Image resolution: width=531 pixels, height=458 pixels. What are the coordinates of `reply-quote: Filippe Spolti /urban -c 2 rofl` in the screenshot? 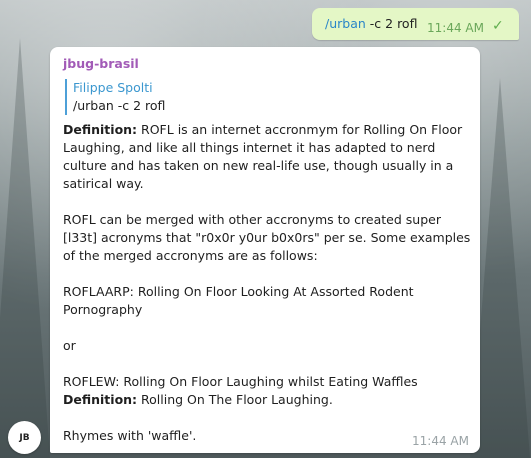 It's located at (115, 97).